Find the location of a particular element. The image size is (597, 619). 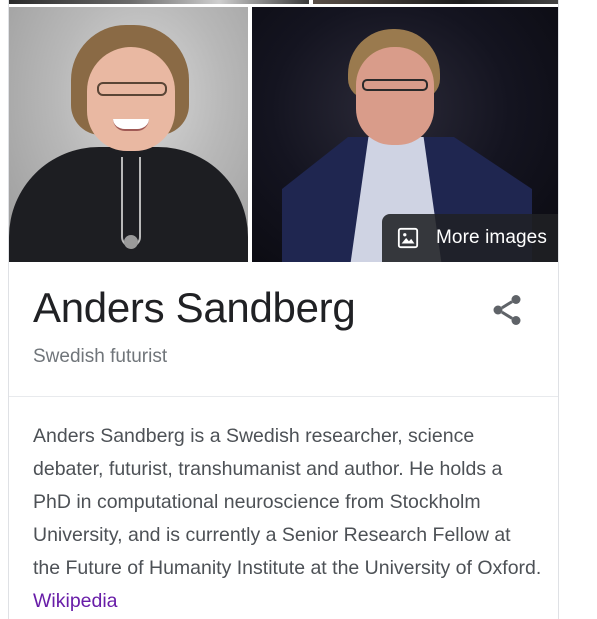

image-strip-top is located at coordinates (283, 2).